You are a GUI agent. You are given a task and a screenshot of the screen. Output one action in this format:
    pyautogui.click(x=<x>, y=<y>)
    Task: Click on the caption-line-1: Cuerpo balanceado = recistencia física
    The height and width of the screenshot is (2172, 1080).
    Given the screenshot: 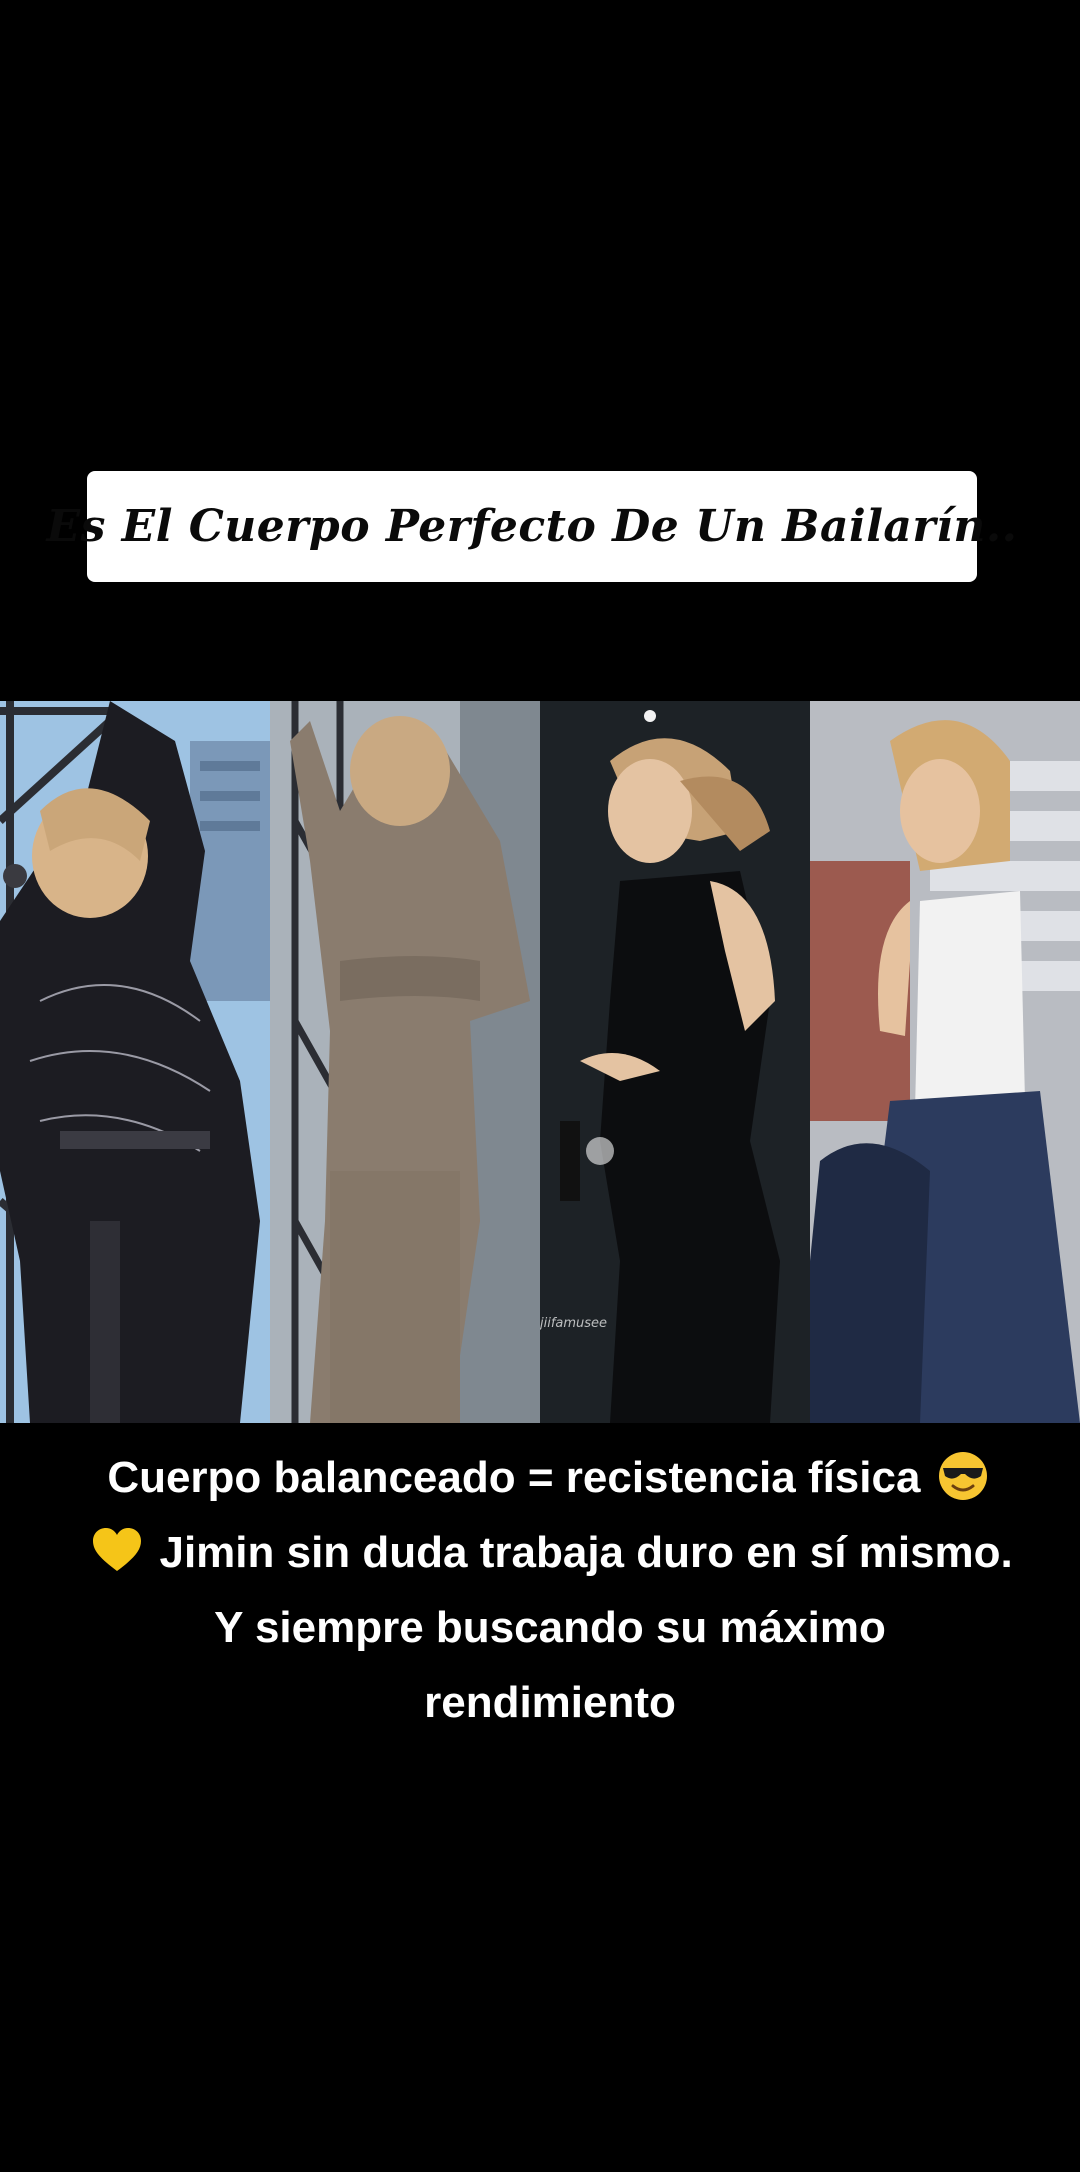 What is the action you would take?
    pyautogui.click(x=550, y=1477)
    